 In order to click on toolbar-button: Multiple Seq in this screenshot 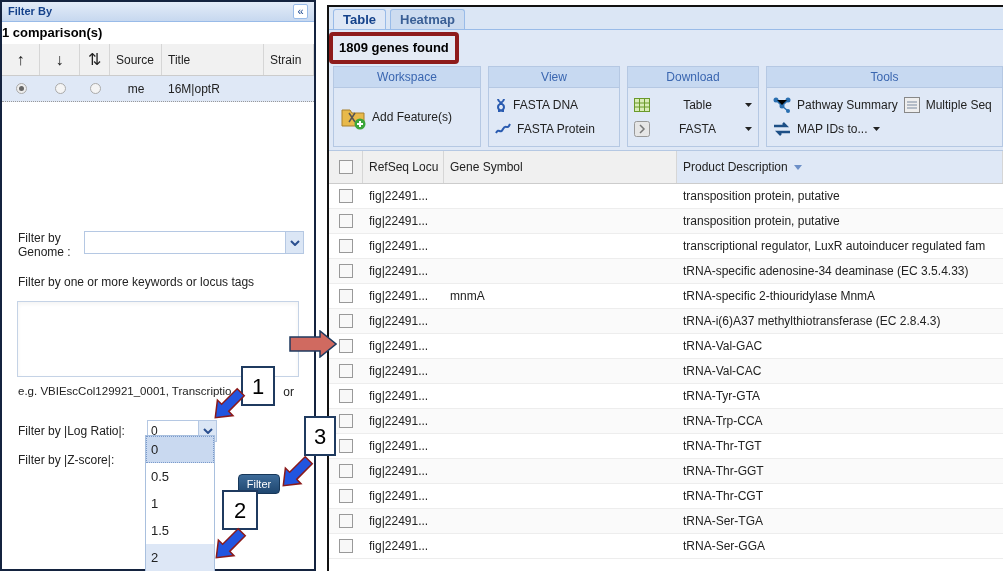, I will do `click(947, 105)`.